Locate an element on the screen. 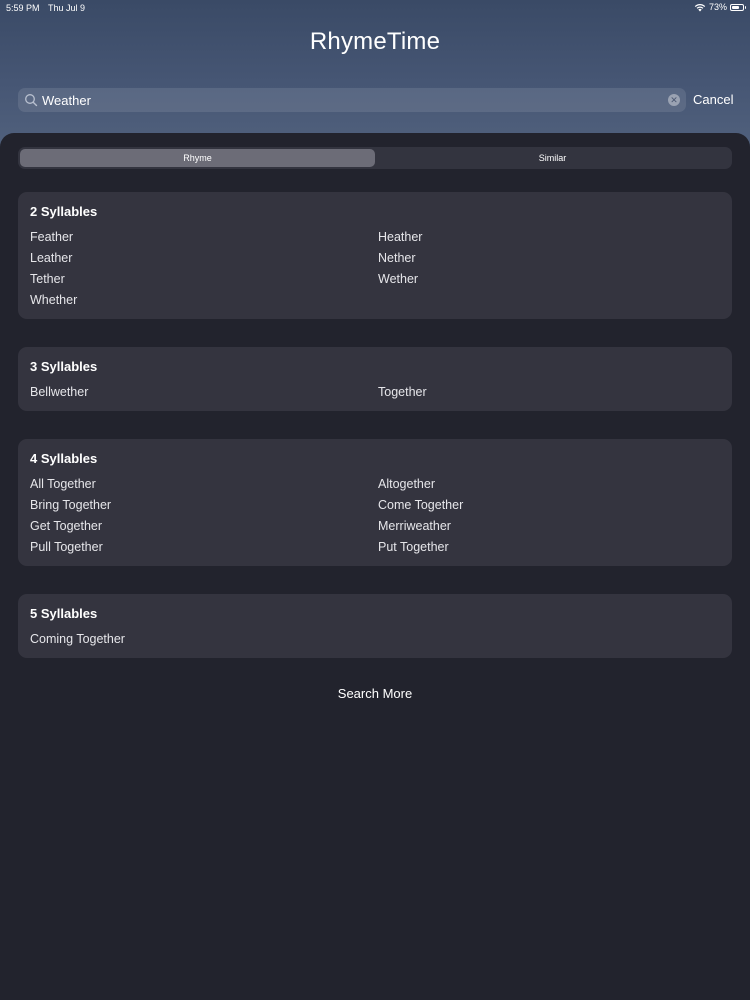  segment-similar: Similar is located at coordinates (552, 158).